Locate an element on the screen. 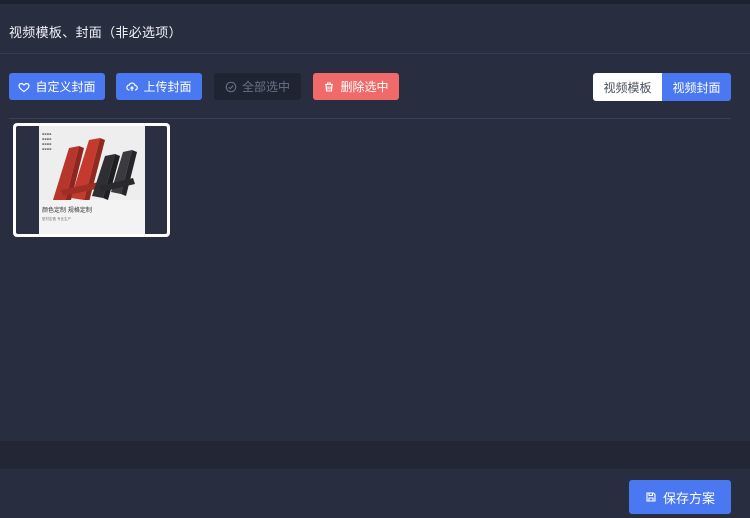 The image size is (750, 518). select-all-button: 全部选中 is located at coordinates (257, 86).